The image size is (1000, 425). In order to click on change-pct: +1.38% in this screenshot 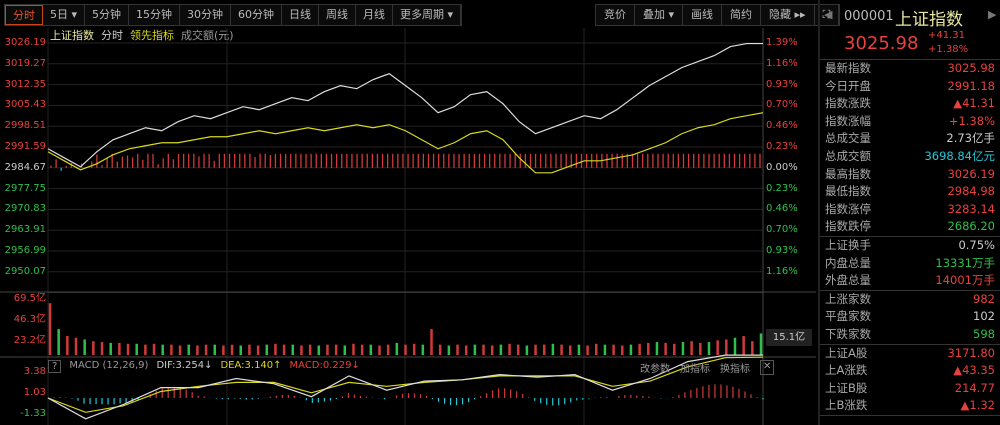, I will do `click(948, 49)`.